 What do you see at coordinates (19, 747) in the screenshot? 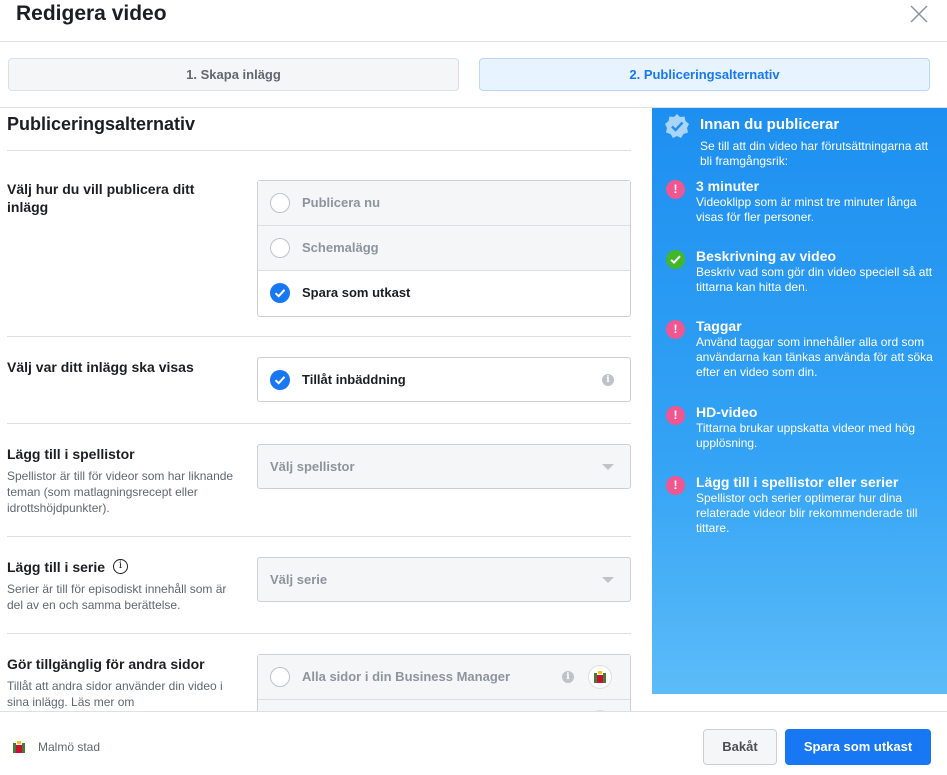
I see `page-logo-icon` at bounding box center [19, 747].